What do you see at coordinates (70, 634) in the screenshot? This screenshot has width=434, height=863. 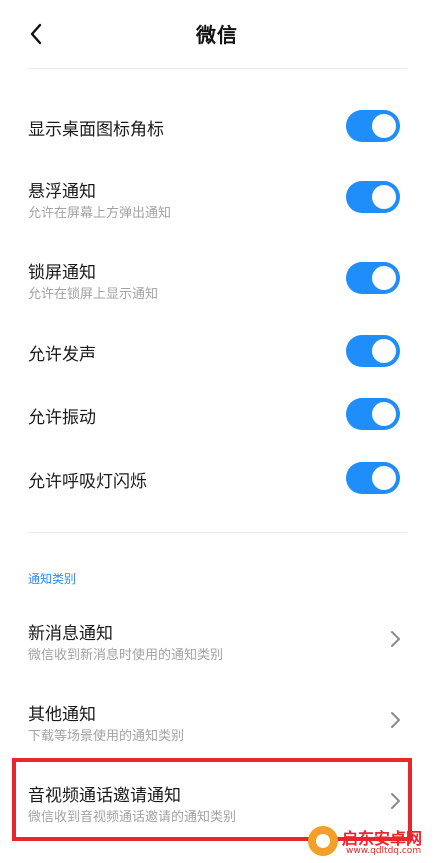 I see `row-title: 新消息通知` at bounding box center [70, 634].